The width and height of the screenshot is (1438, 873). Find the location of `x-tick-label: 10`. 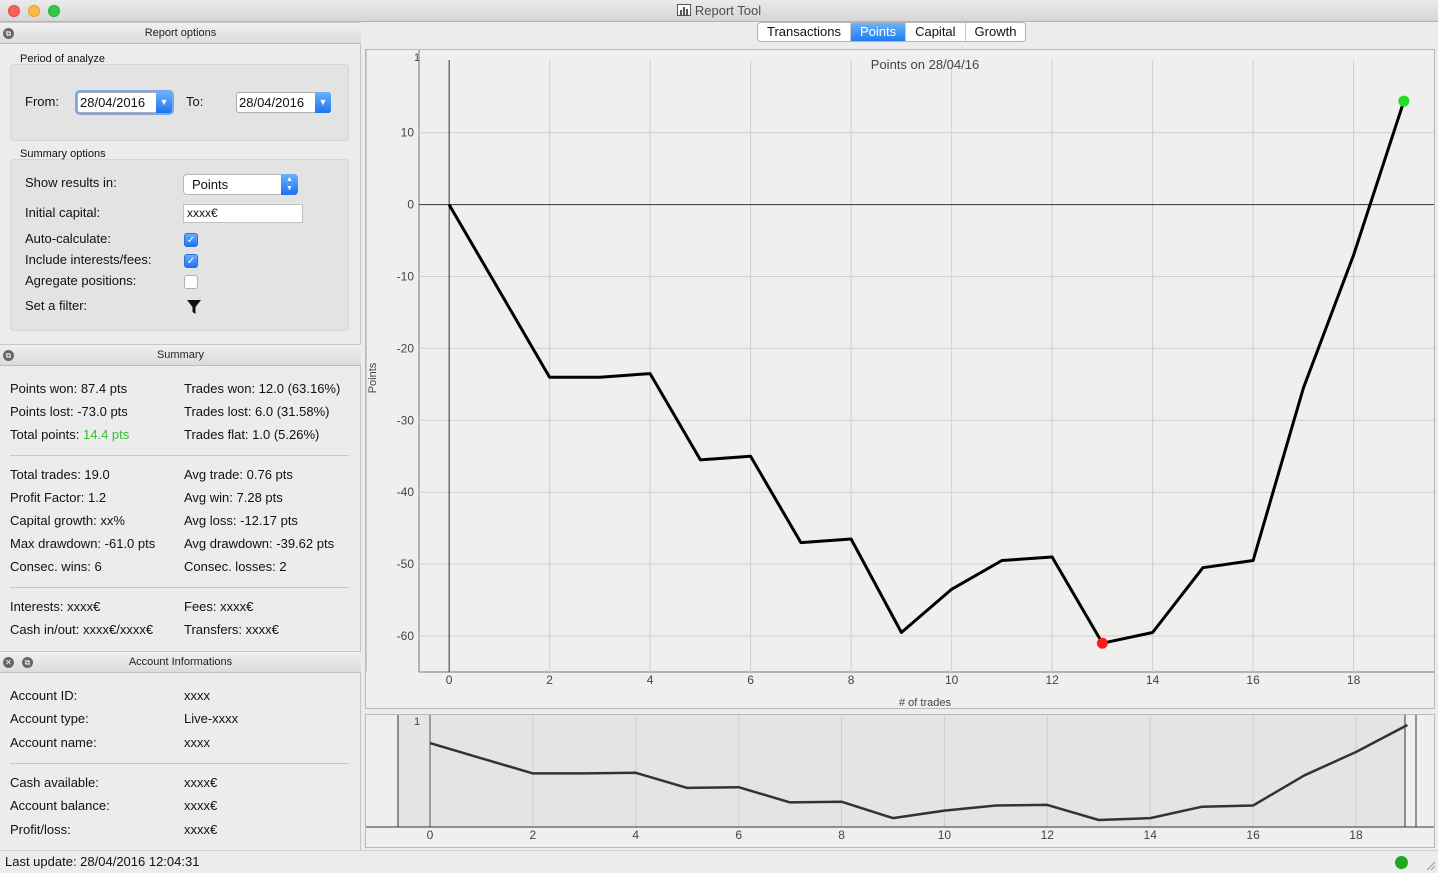

x-tick-label: 10 is located at coordinates (952, 680).